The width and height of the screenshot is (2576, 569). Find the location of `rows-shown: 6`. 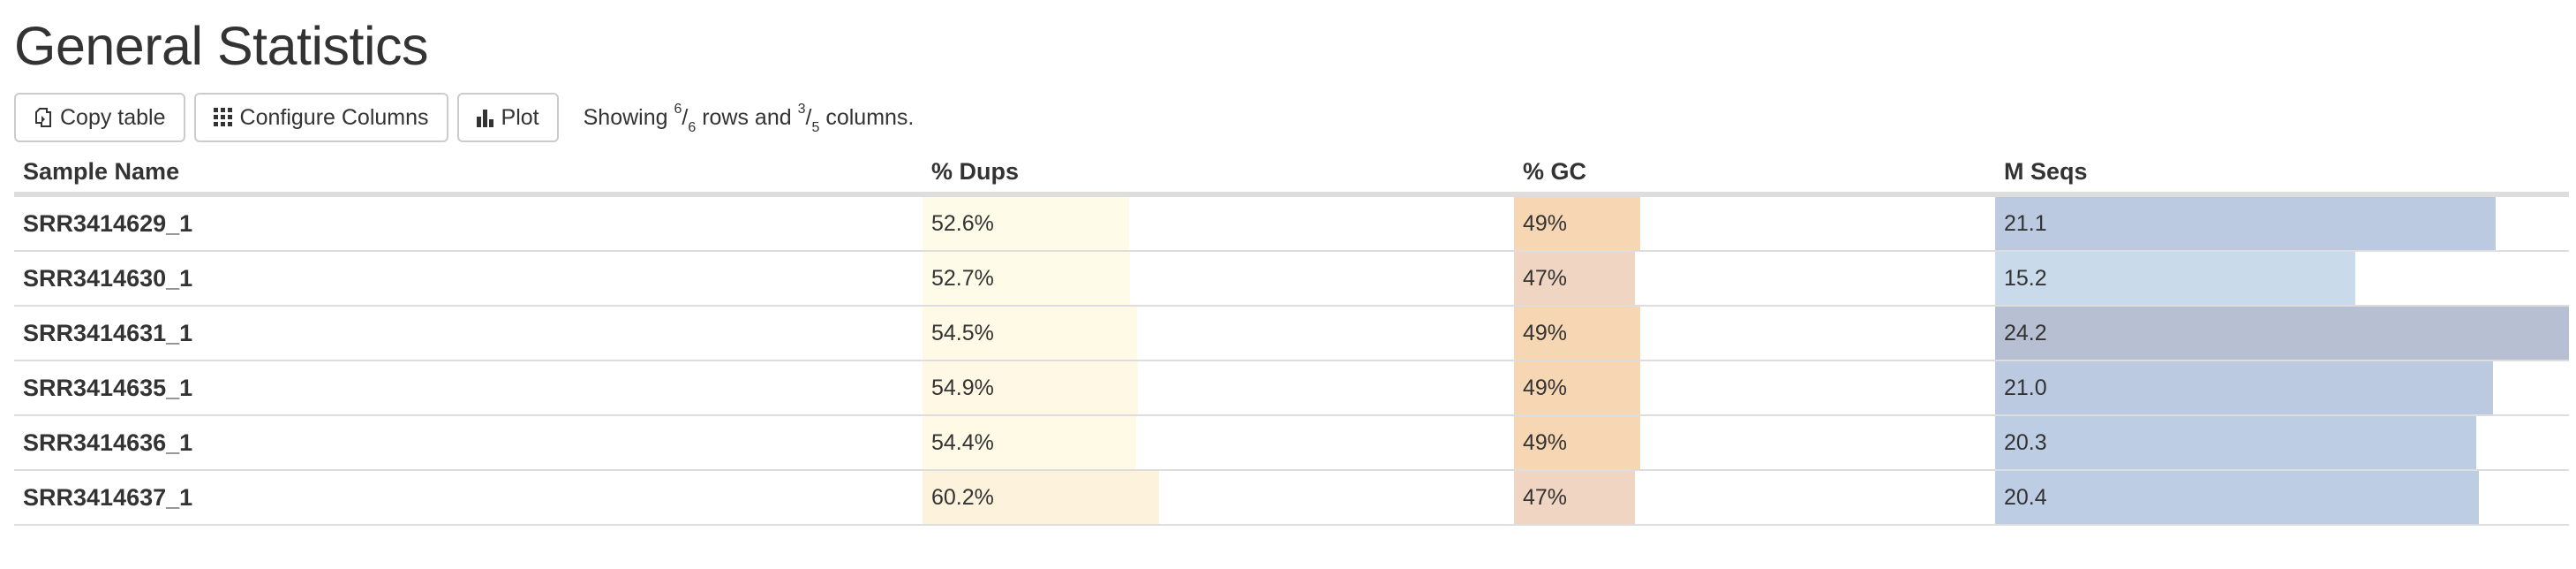

rows-shown: 6 is located at coordinates (678, 109).